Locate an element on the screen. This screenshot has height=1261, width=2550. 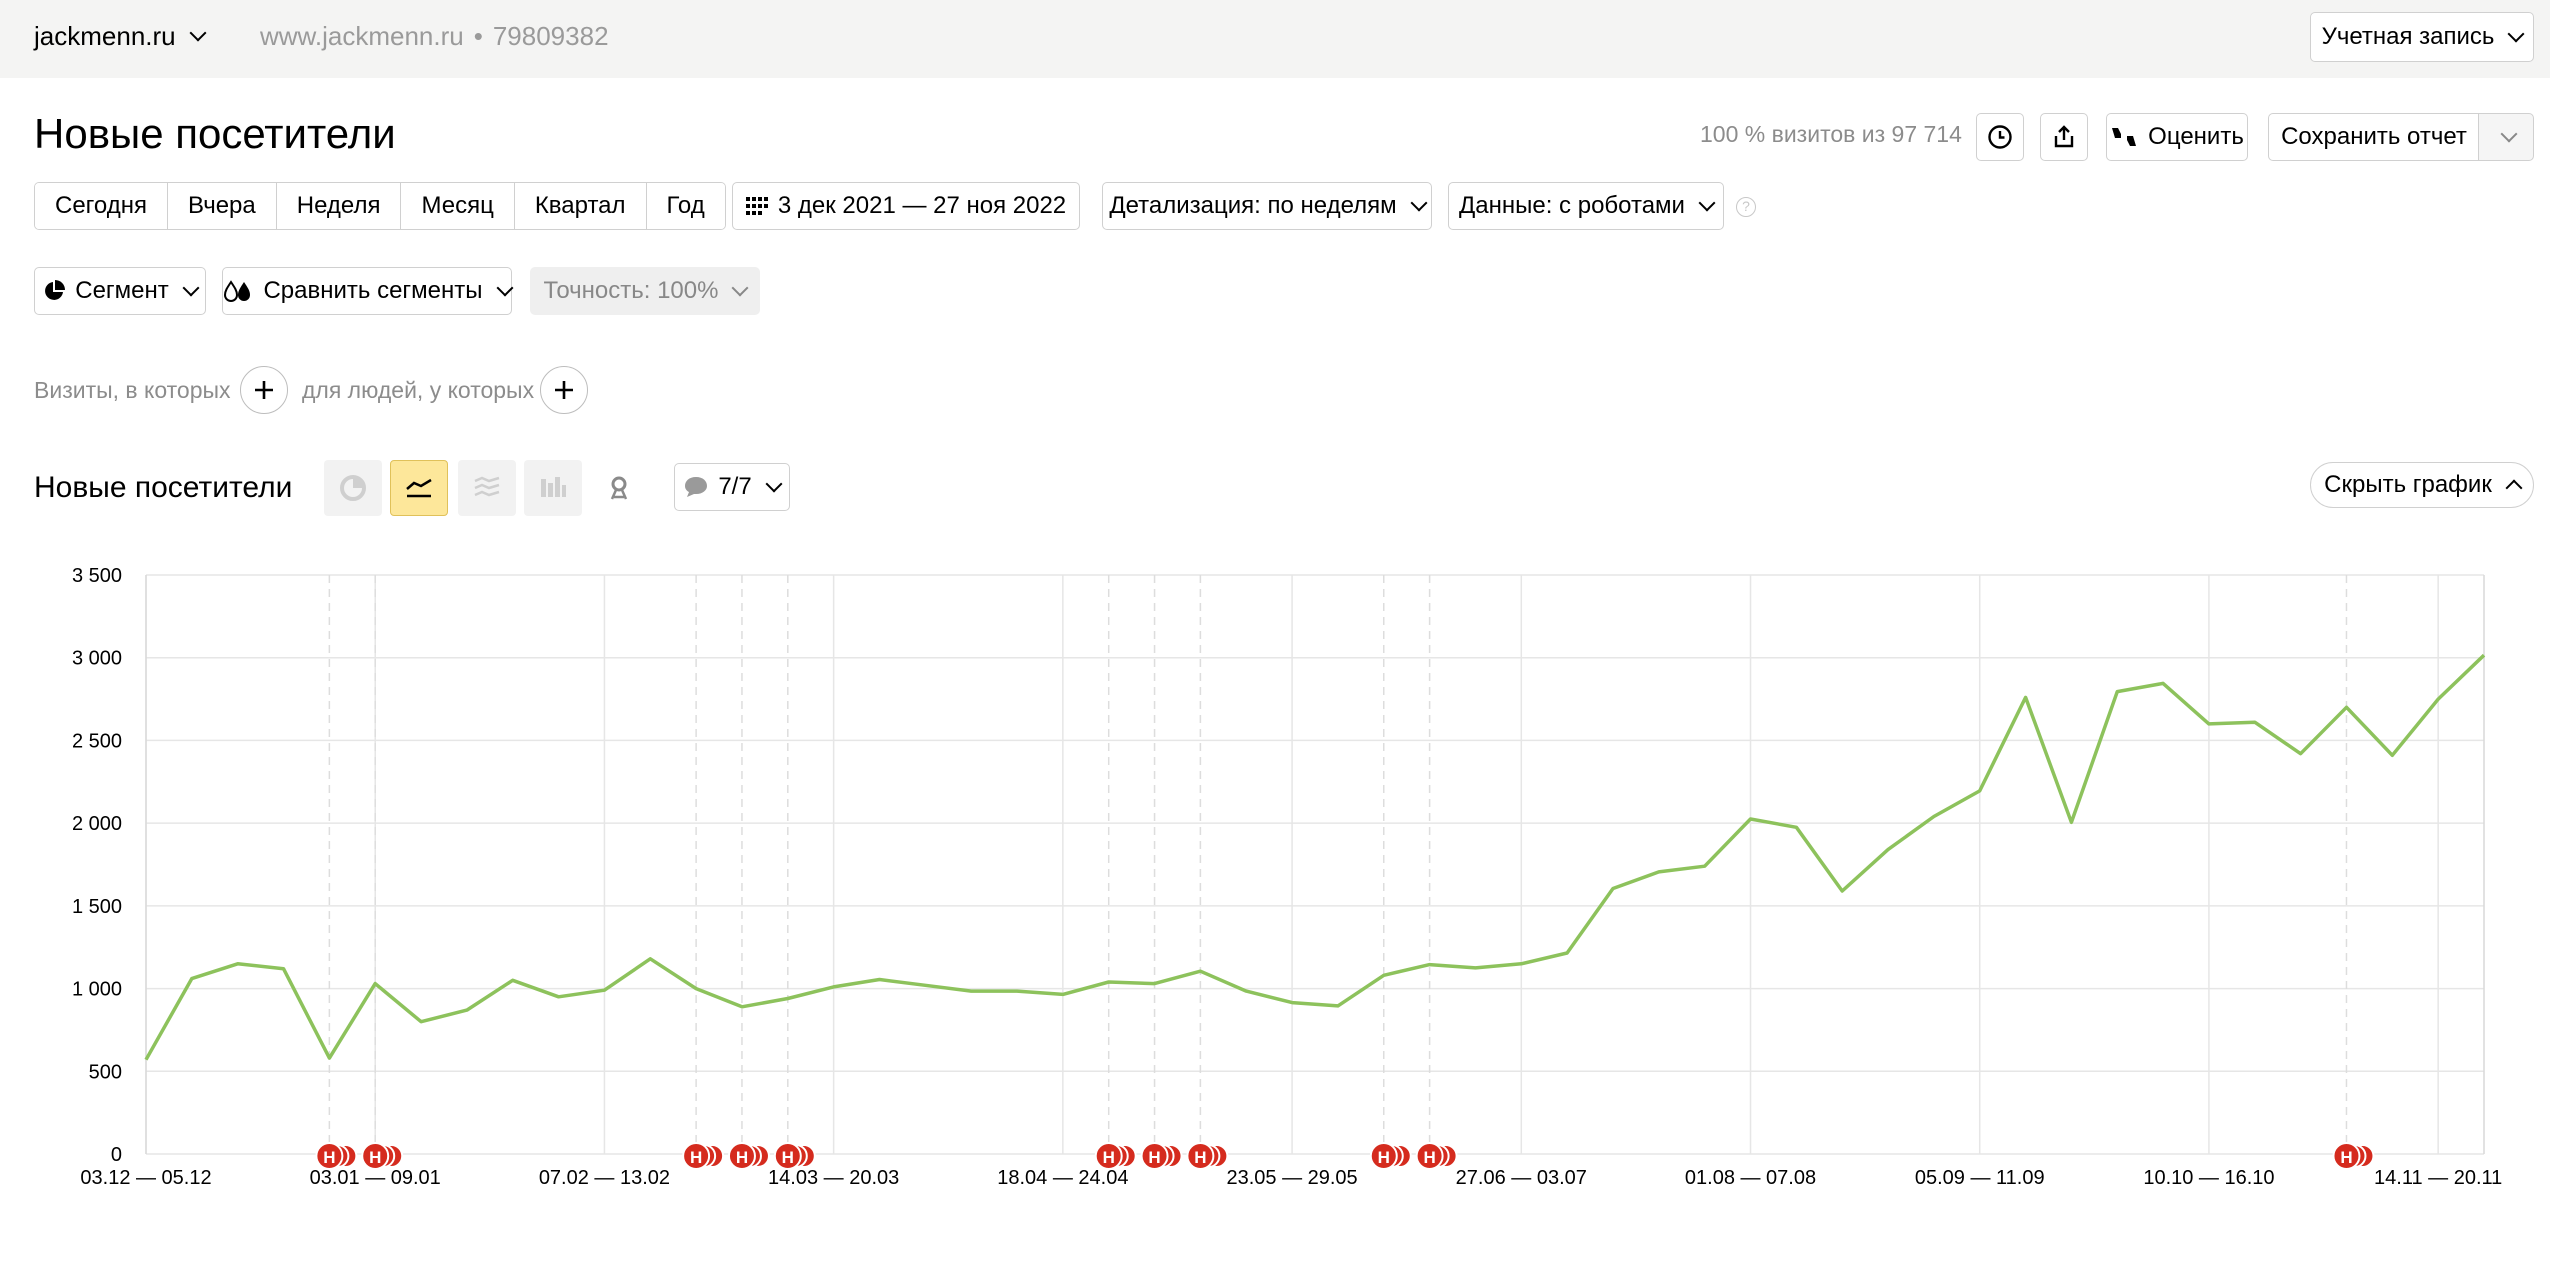
y-tick-label: 3 500 is located at coordinates (97, 576).